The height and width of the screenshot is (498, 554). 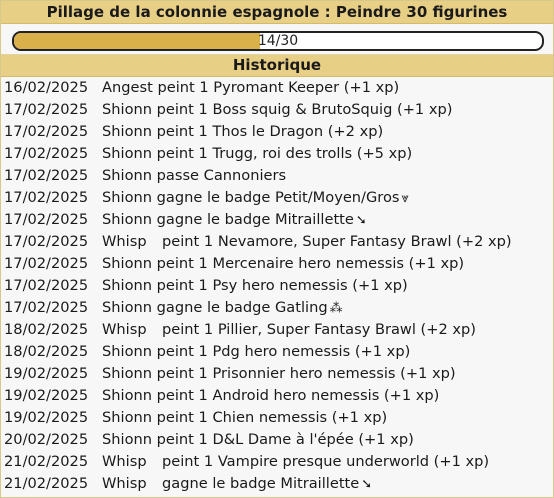 I want to click on entry-text: peint 1 Thos le Dragon (+2 xp), so click(x=270, y=131).